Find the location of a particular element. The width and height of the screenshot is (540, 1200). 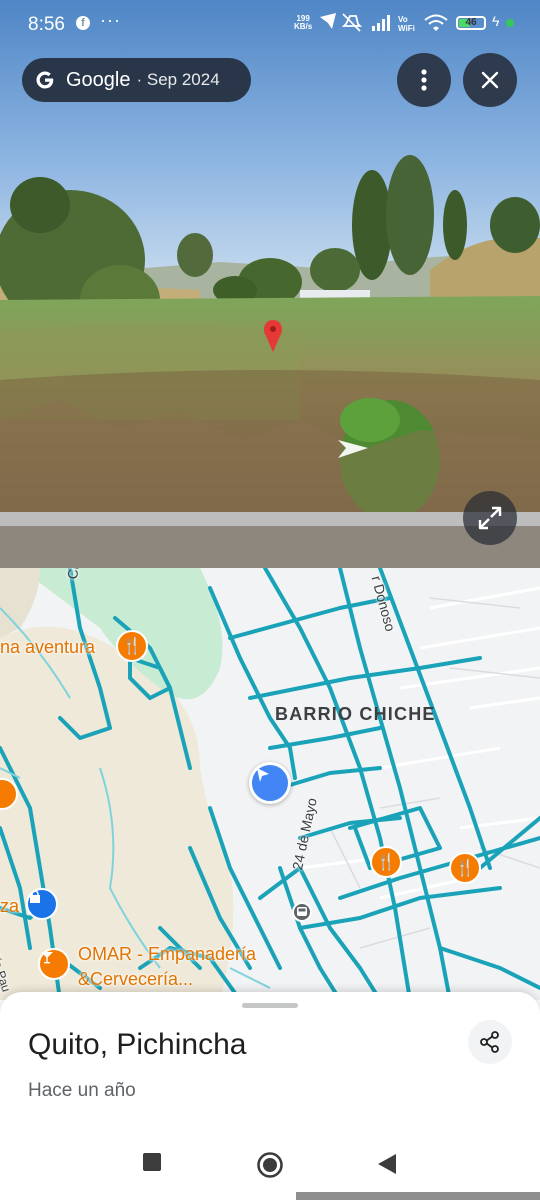

place-subtitle: Hace un año is located at coordinates (82, 1090).